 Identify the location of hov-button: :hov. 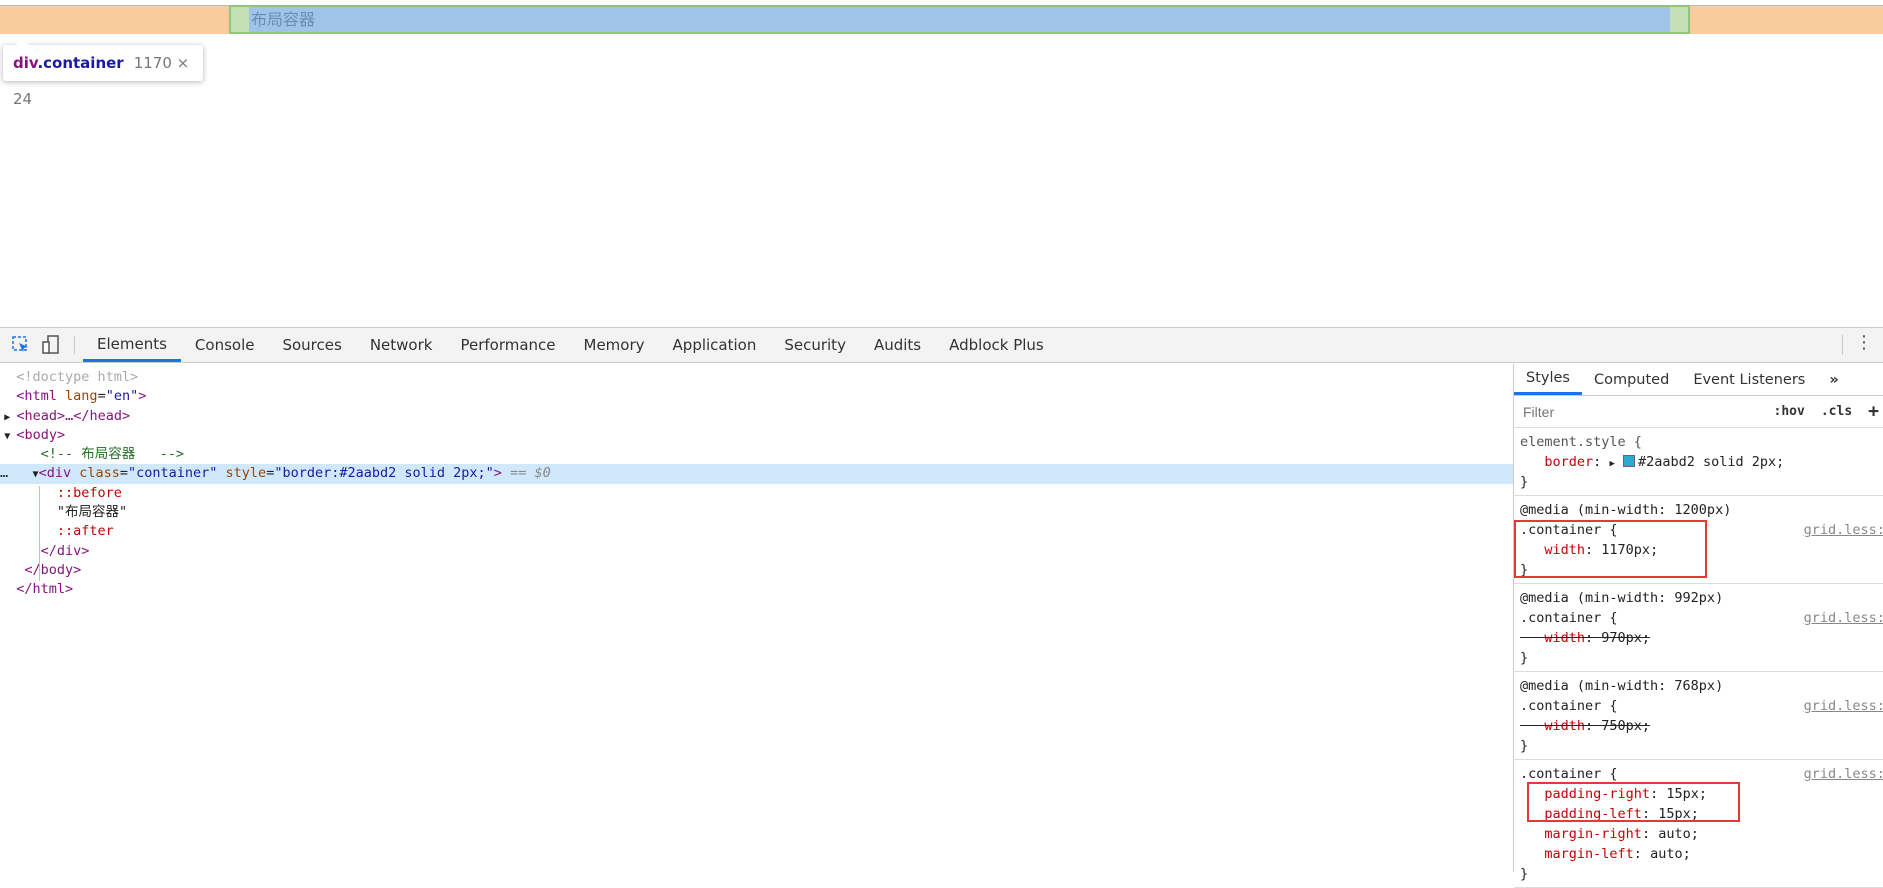
(1789, 411).